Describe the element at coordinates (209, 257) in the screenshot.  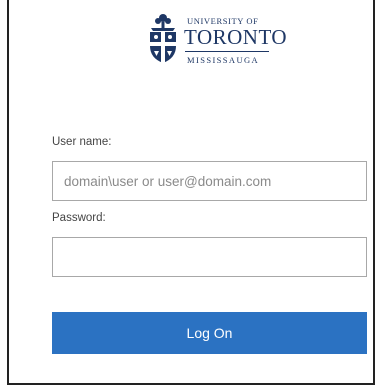
I see `password-input` at that location.